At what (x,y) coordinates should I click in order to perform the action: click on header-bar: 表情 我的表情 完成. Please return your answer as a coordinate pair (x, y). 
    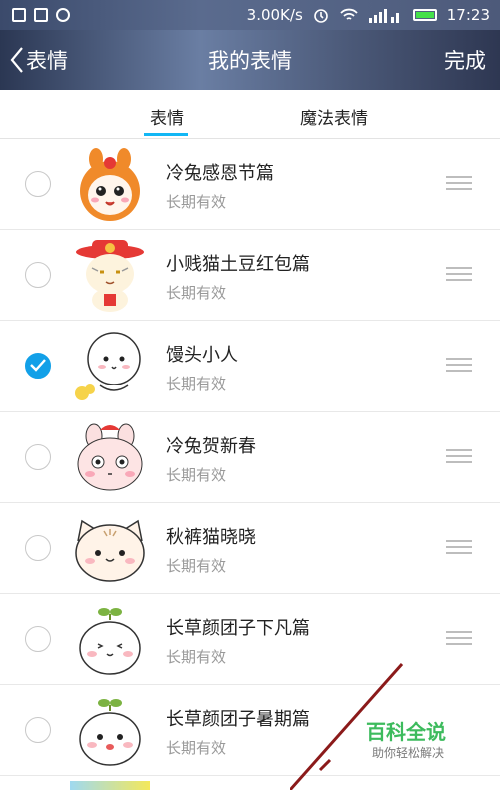
    Looking at the image, I should click on (250, 60).